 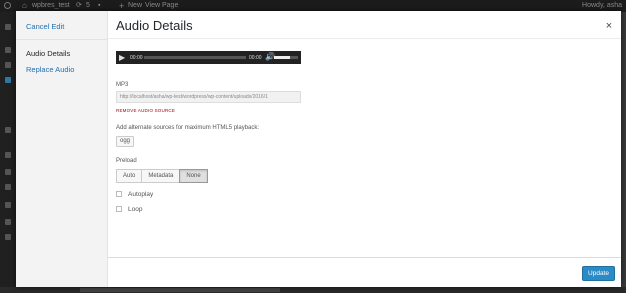 I want to click on settings-icon, so click(x=8, y=222).